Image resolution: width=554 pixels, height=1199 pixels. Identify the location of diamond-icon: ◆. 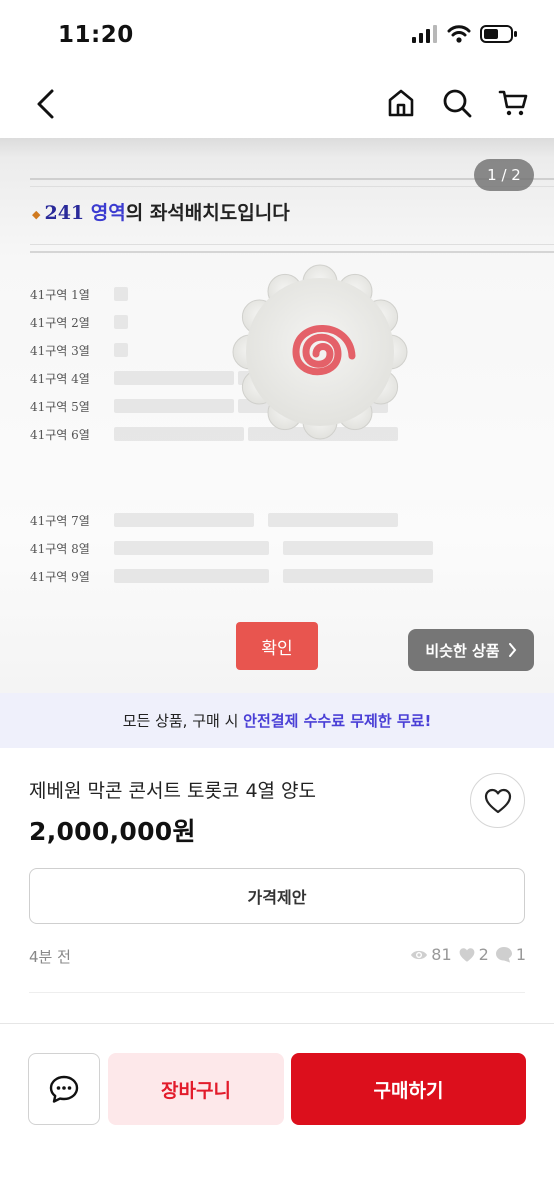
(36, 214).